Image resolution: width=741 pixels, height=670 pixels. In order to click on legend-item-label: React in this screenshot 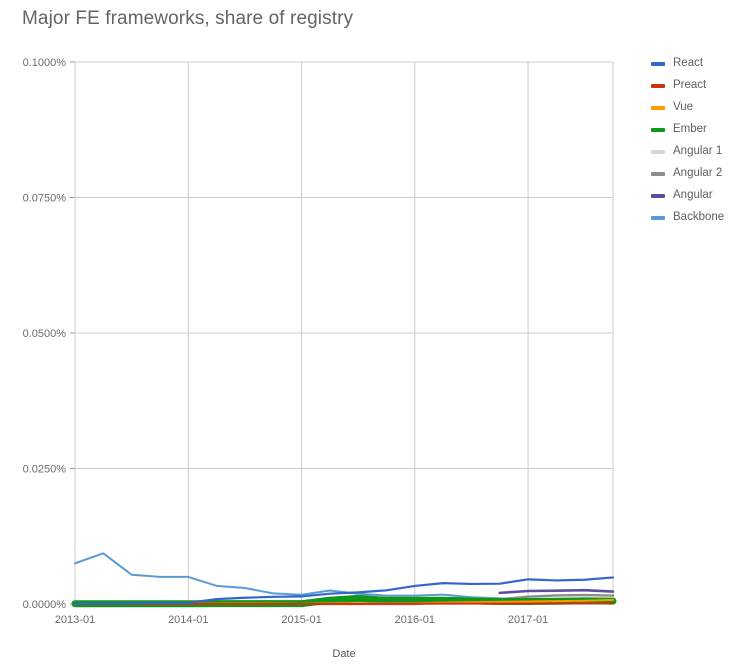, I will do `click(688, 63)`.